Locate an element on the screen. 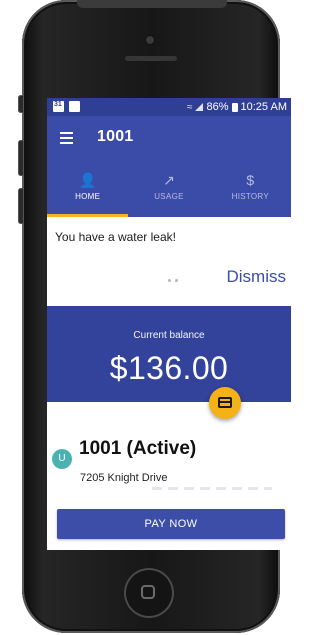 This screenshot has width=320, height=635. balance-amount: $136.00 is located at coordinates (169, 368).